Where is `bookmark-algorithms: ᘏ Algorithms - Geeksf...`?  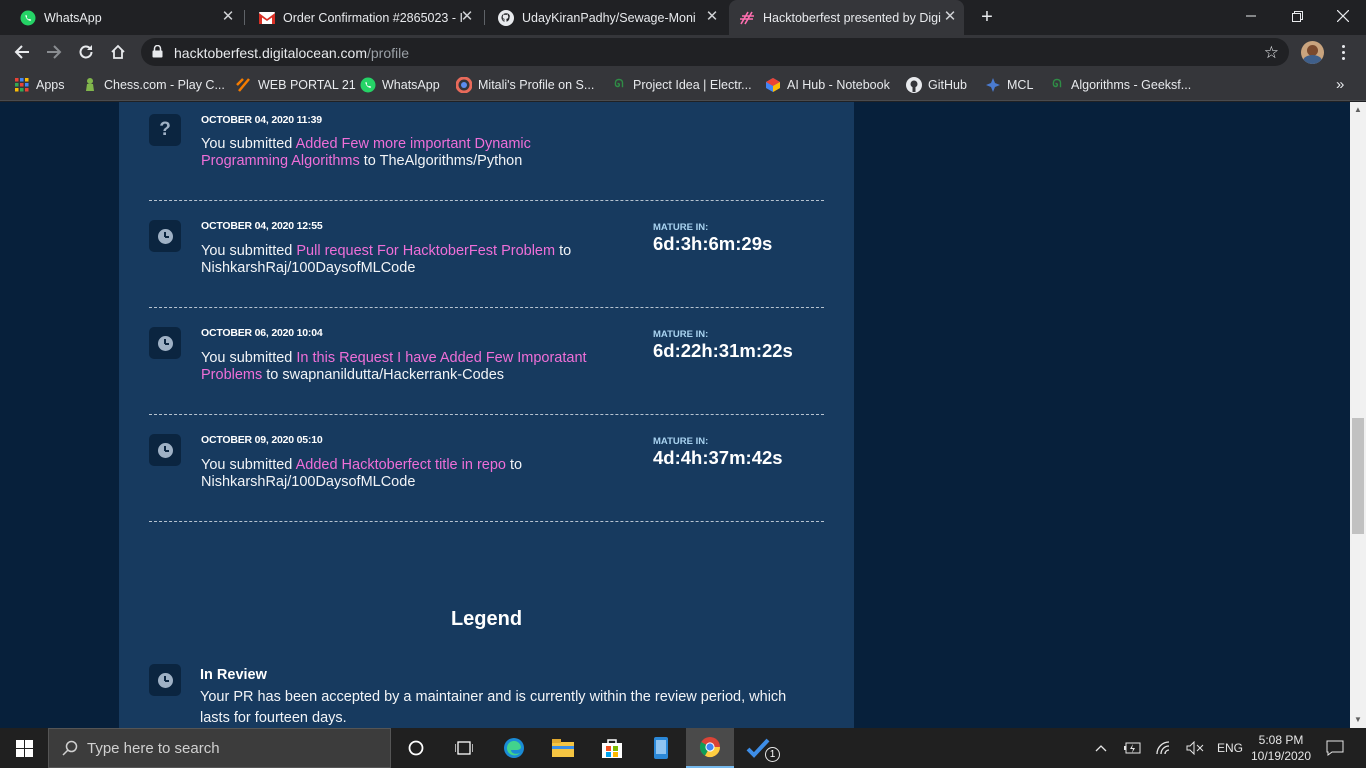
bookmark-algorithms: ᘏ Algorithms - Geeksf... is located at coordinates (1120, 84).